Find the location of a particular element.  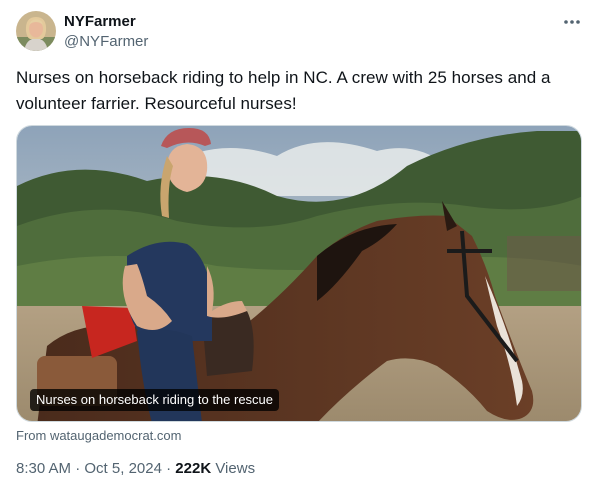

more-horizontal-icon is located at coordinates (572, 22).